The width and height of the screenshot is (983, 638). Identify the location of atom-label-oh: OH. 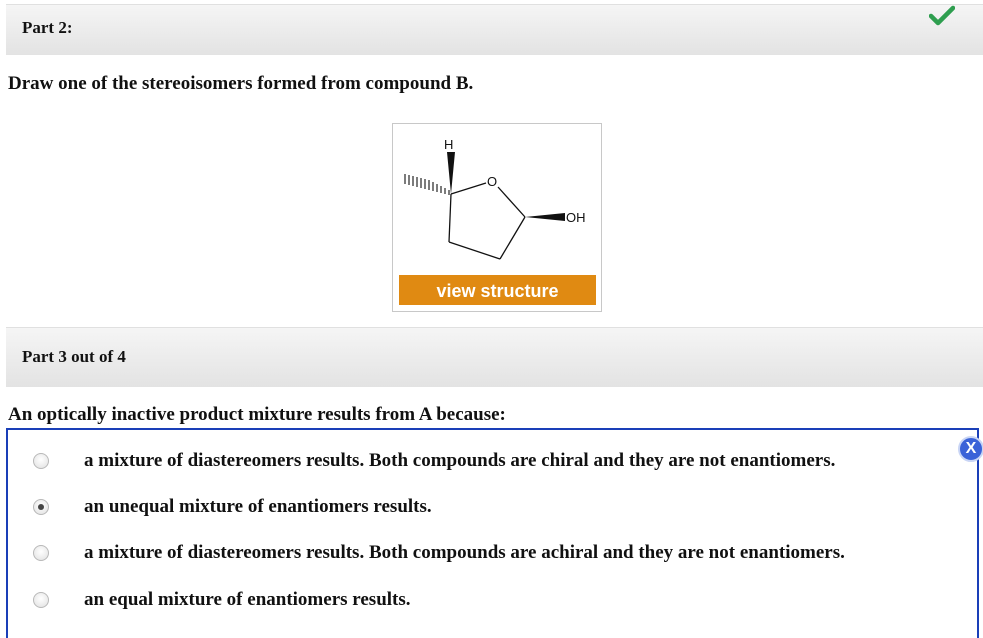
(576, 217).